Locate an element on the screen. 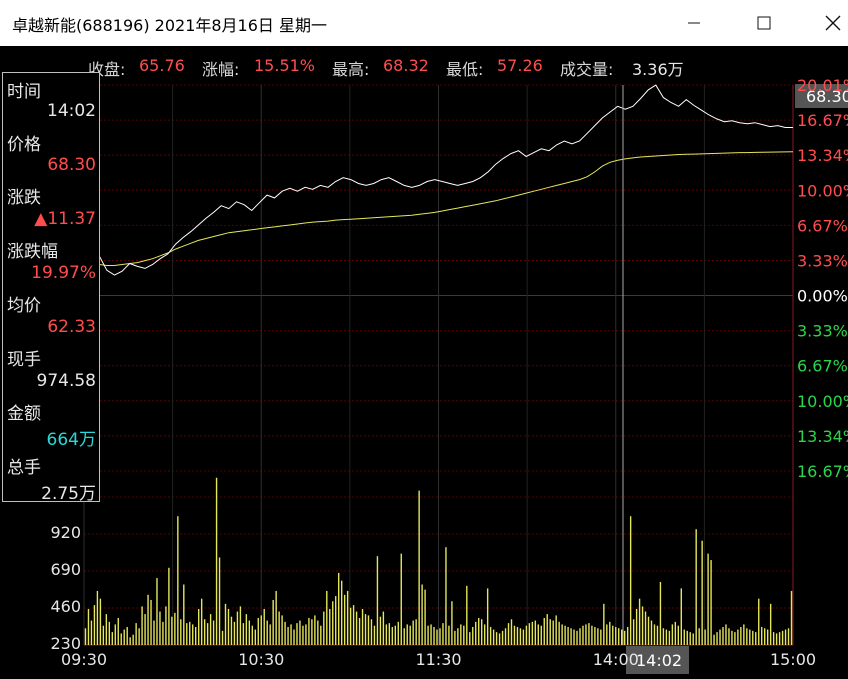 This screenshot has width=848, height=679. right-axis-tick: 0.00% is located at coordinates (822, 296).